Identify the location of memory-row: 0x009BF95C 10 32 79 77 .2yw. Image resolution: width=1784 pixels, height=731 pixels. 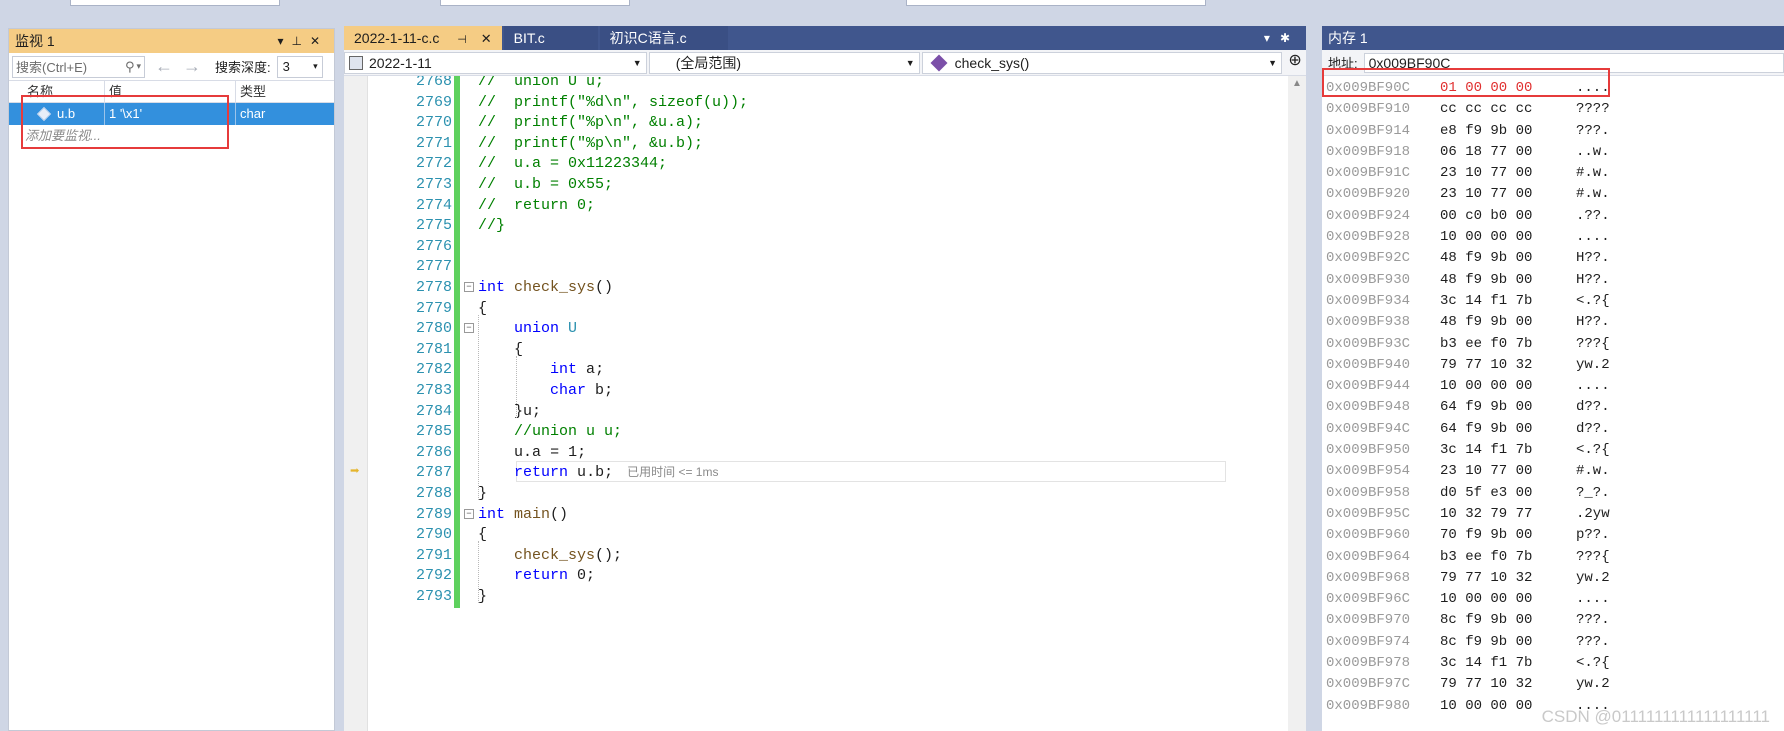
(1553, 514).